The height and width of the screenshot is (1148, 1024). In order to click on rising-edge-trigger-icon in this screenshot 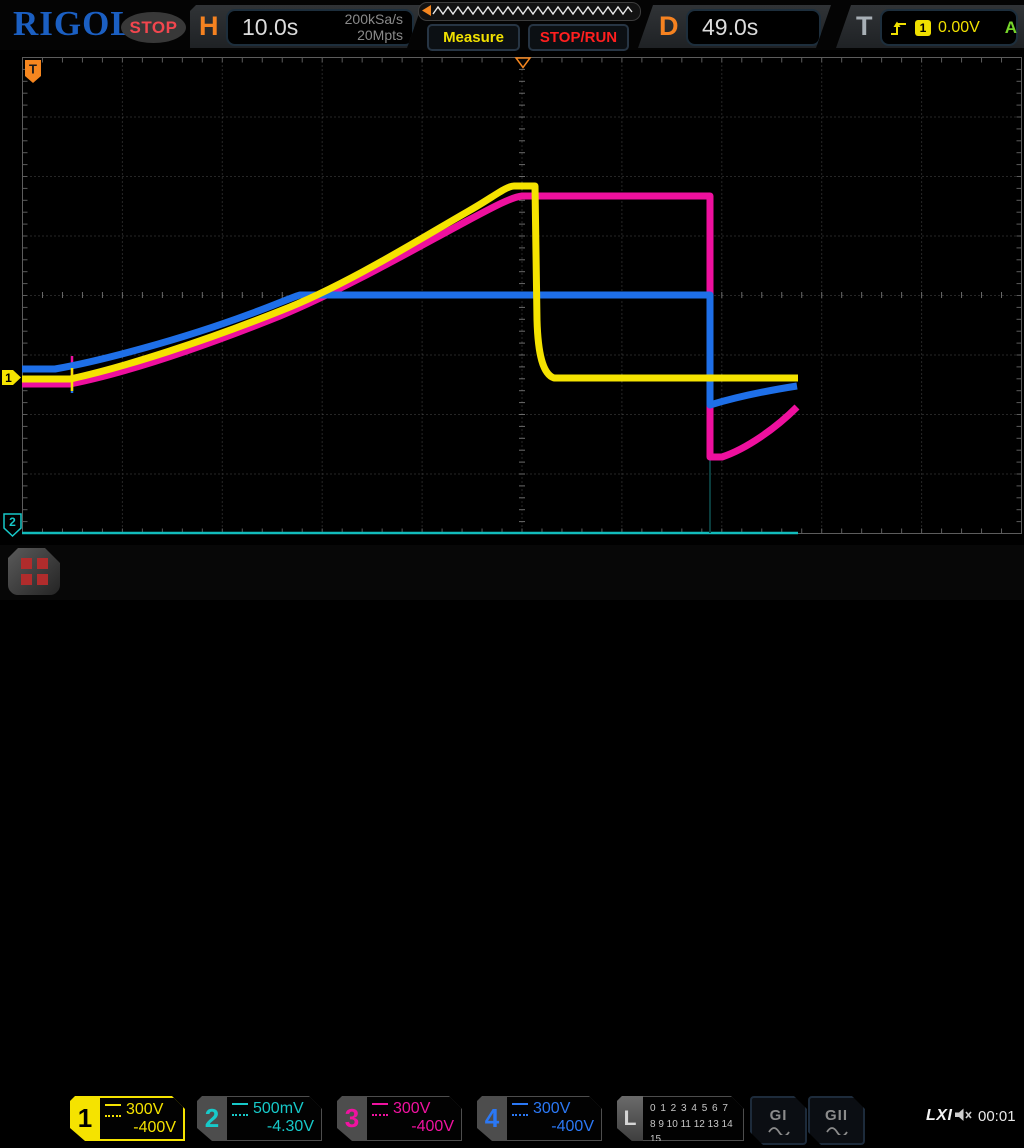, I will do `click(898, 28)`.